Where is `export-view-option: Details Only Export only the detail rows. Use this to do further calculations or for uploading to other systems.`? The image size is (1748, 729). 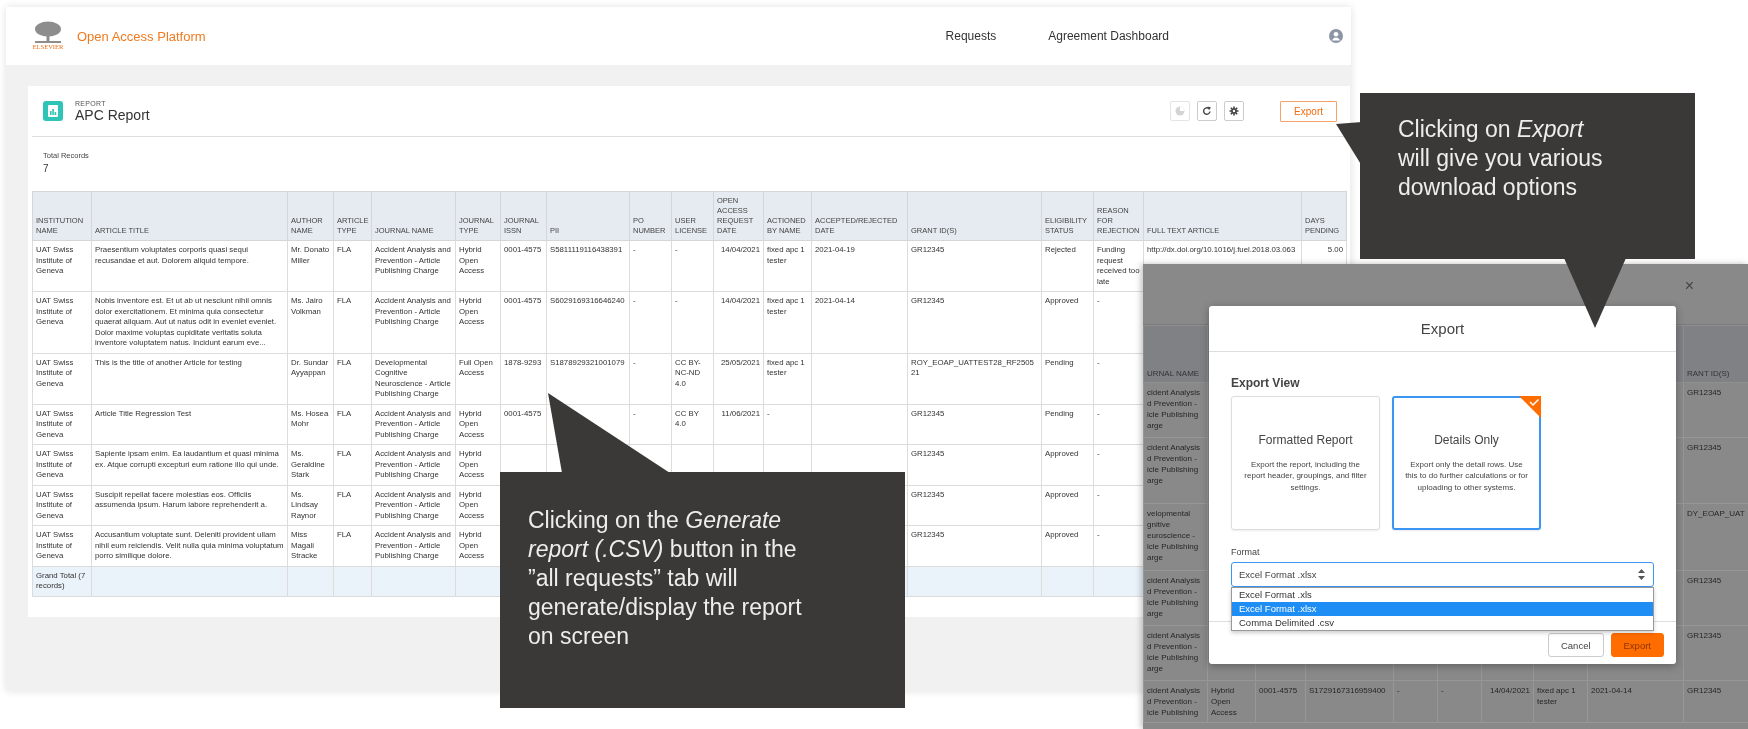
export-view-option: Details Only Export only the detail rows. Use this to do further calculations or for uploading to other systems. is located at coordinates (1466, 463).